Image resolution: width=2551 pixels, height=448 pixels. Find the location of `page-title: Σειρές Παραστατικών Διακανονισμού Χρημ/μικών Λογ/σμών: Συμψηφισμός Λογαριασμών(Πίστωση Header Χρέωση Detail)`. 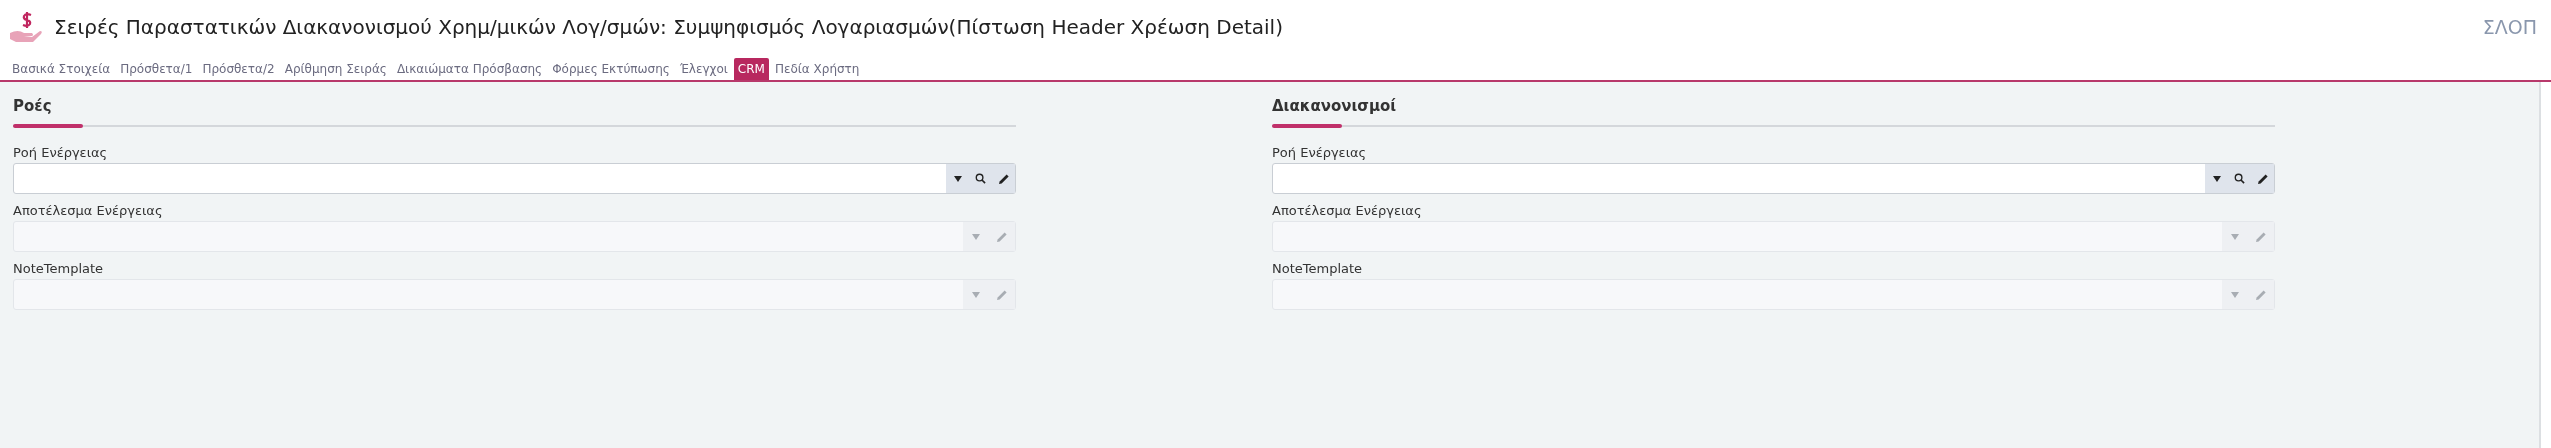

page-title: Σειρές Παραστατικών Διακανονισμού Χρημ/μικών Λογ/σμών: Συμψηφισμός Λογαριασμών(Πίστωση Header Χρέωση Detail) is located at coordinates (668, 27).